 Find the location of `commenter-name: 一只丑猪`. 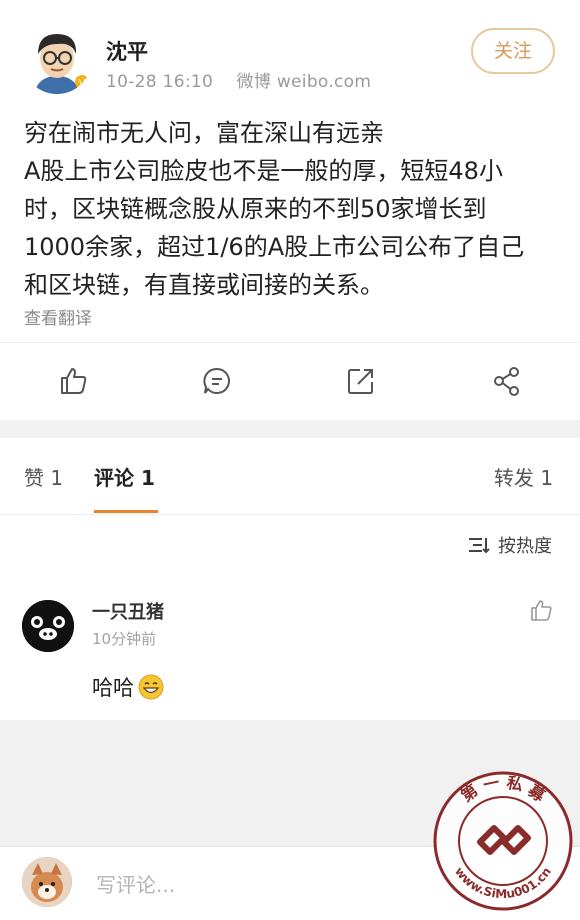

commenter-name: 一只丑猪 is located at coordinates (128, 611).